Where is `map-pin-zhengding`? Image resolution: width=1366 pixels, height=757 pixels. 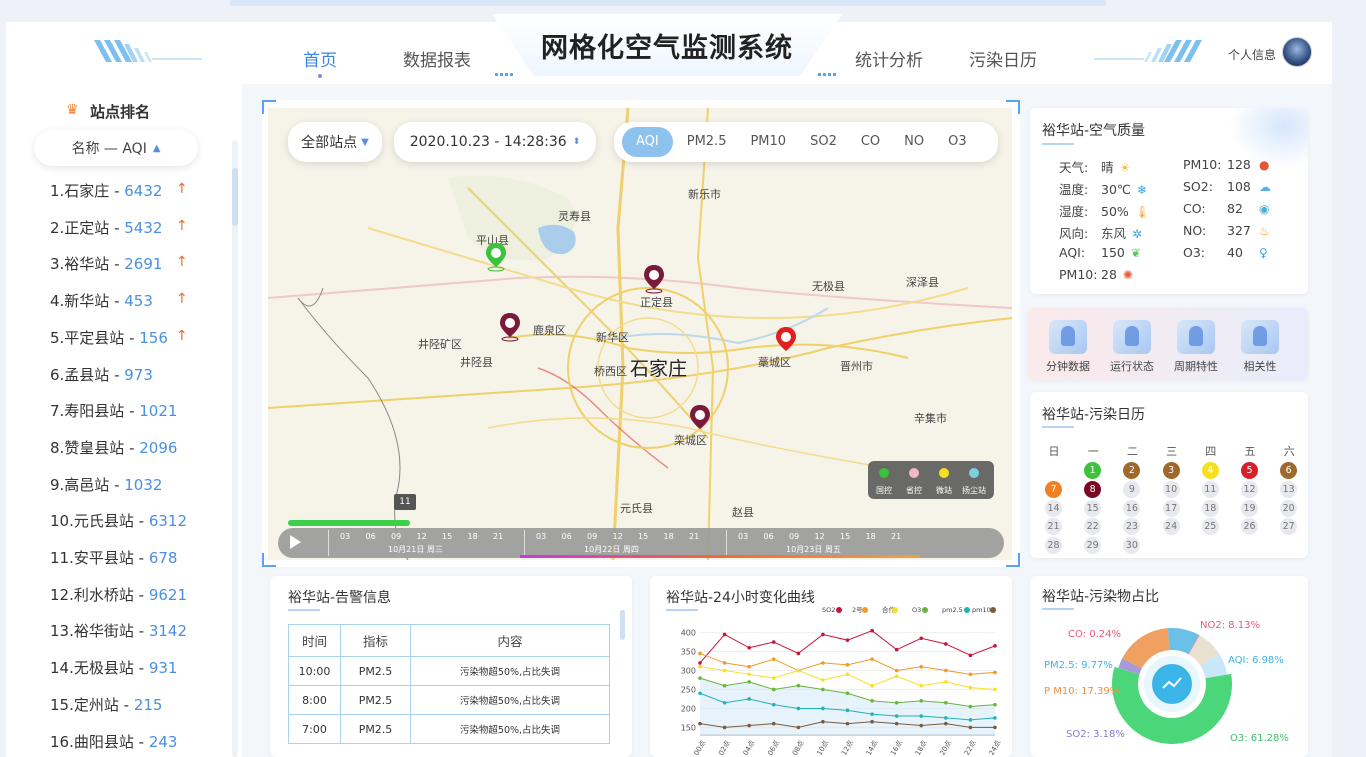
map-pin-zhengding is located at coordinates (654, 279).